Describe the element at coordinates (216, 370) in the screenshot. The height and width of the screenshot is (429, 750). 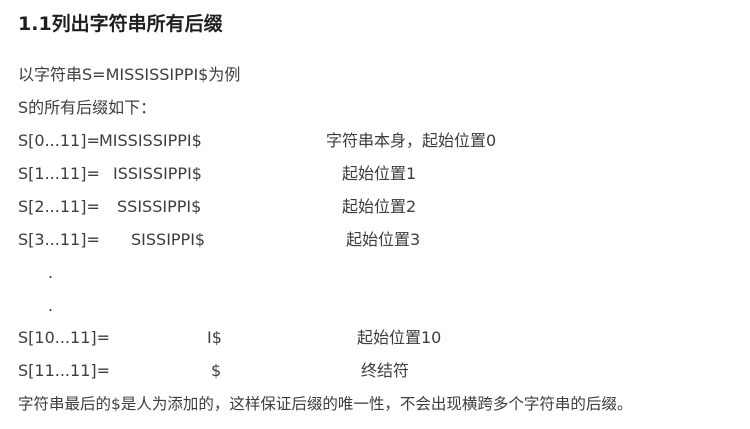
I see `suffix-string: $` at that location.